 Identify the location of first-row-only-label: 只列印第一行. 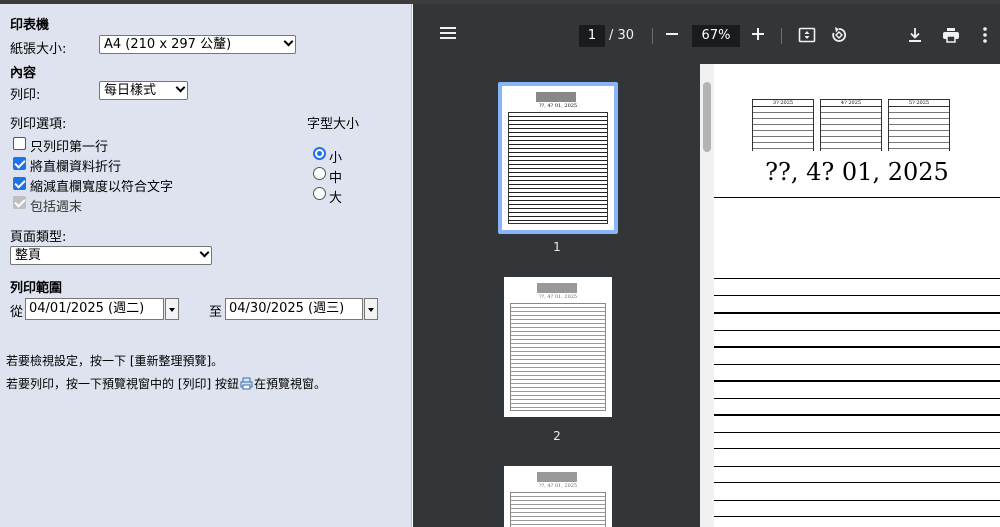
(69, 147).